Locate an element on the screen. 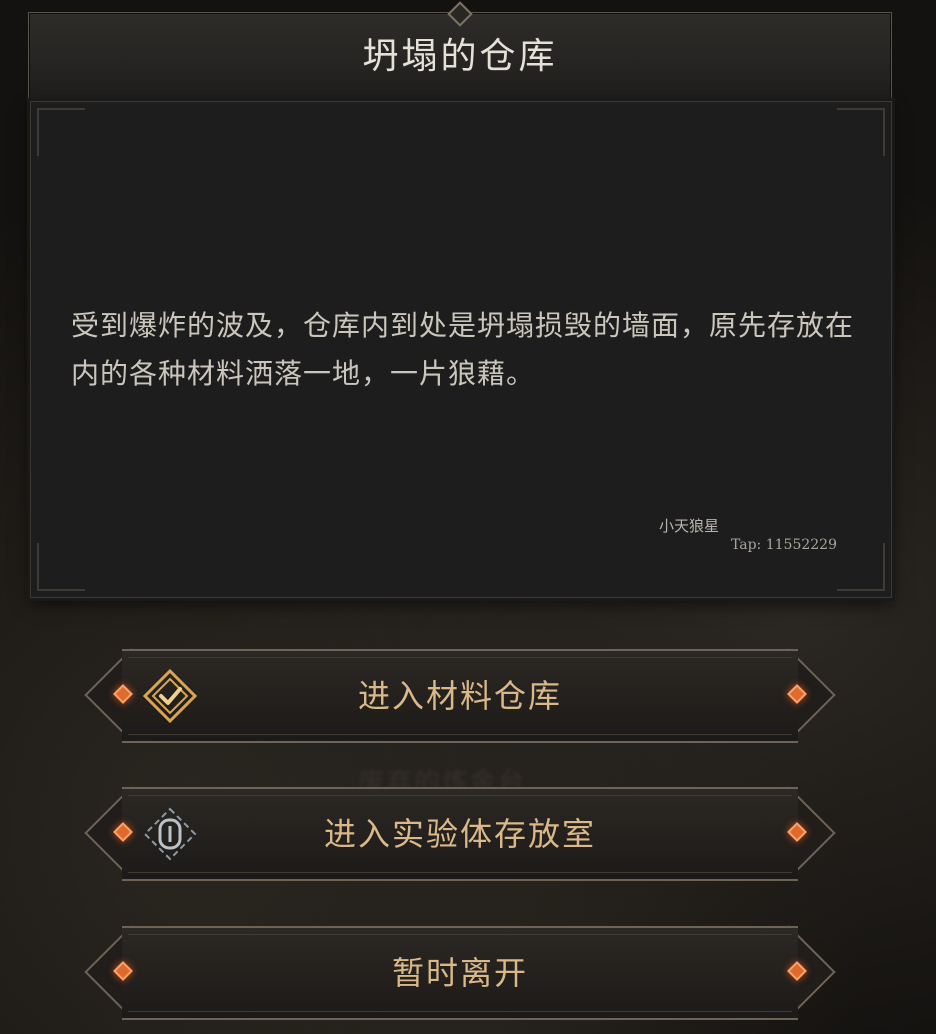 The height and width of the screenshot is (1034, 936). event-title: 坍塌的仓库 is located at coordinates (460, 56).